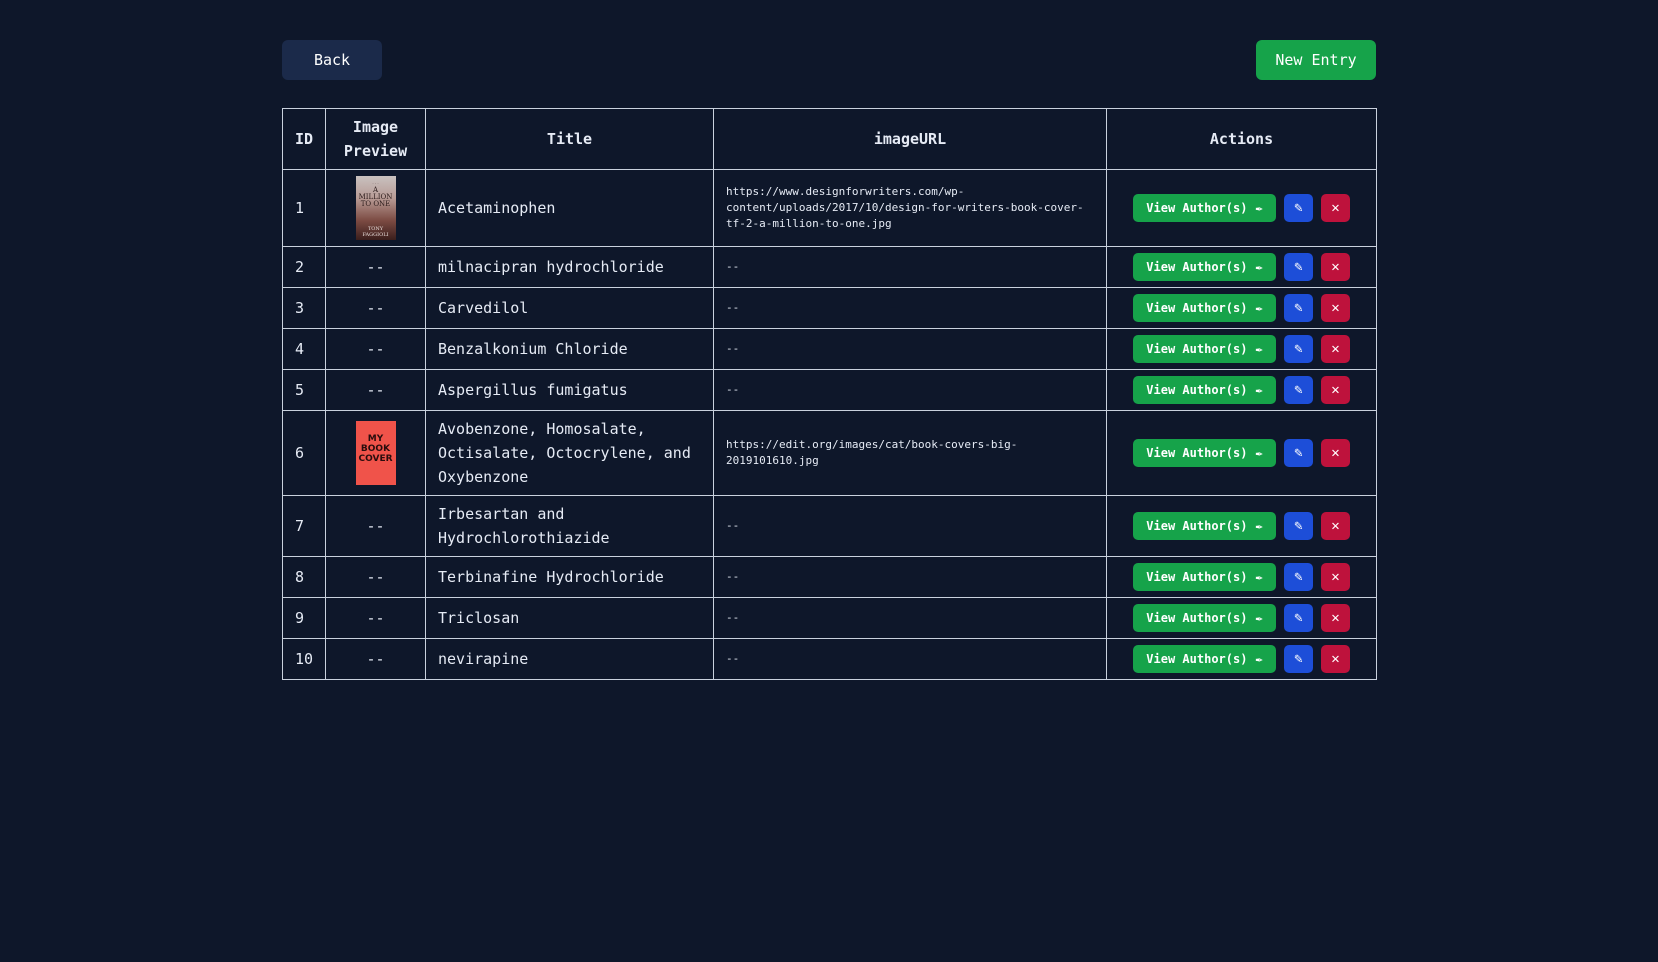 Image resolution: width=1658 pixels, height=962 pixels. I want to click on cover-text: BOOK, so click(375, 449).